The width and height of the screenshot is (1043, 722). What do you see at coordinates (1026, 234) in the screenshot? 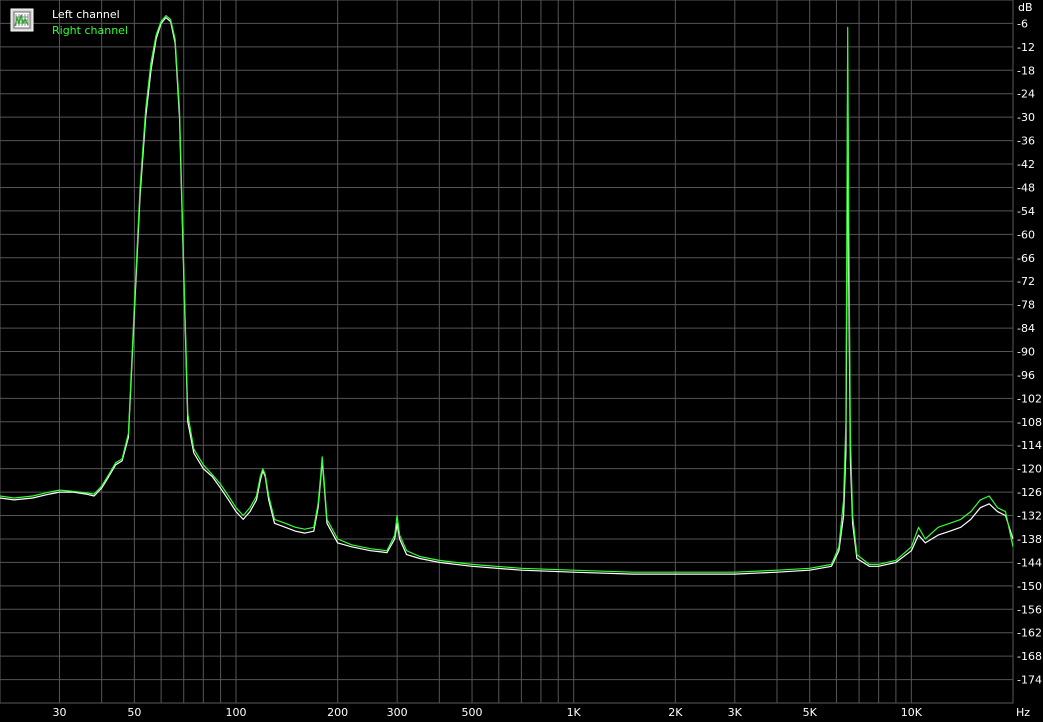
I see `y-tick-label: -60` at bounding box center [1026, 234].